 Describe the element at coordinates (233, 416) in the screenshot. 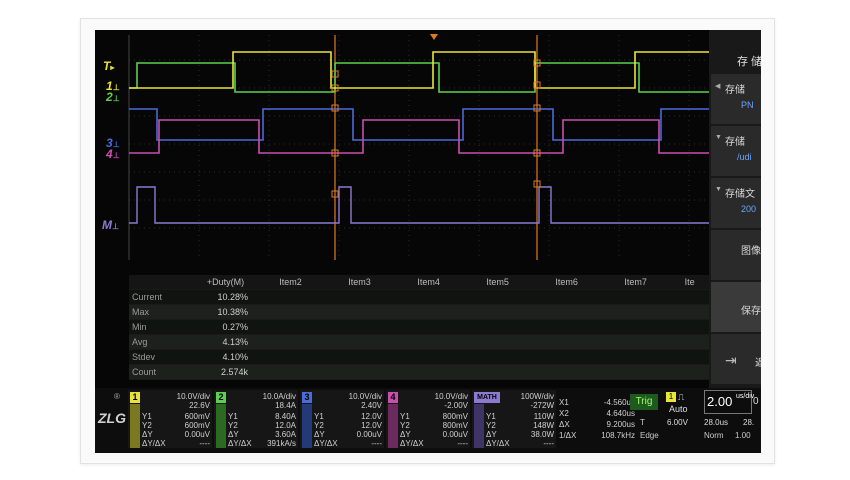

I see `ch2-y1-label: Y1` at that location.